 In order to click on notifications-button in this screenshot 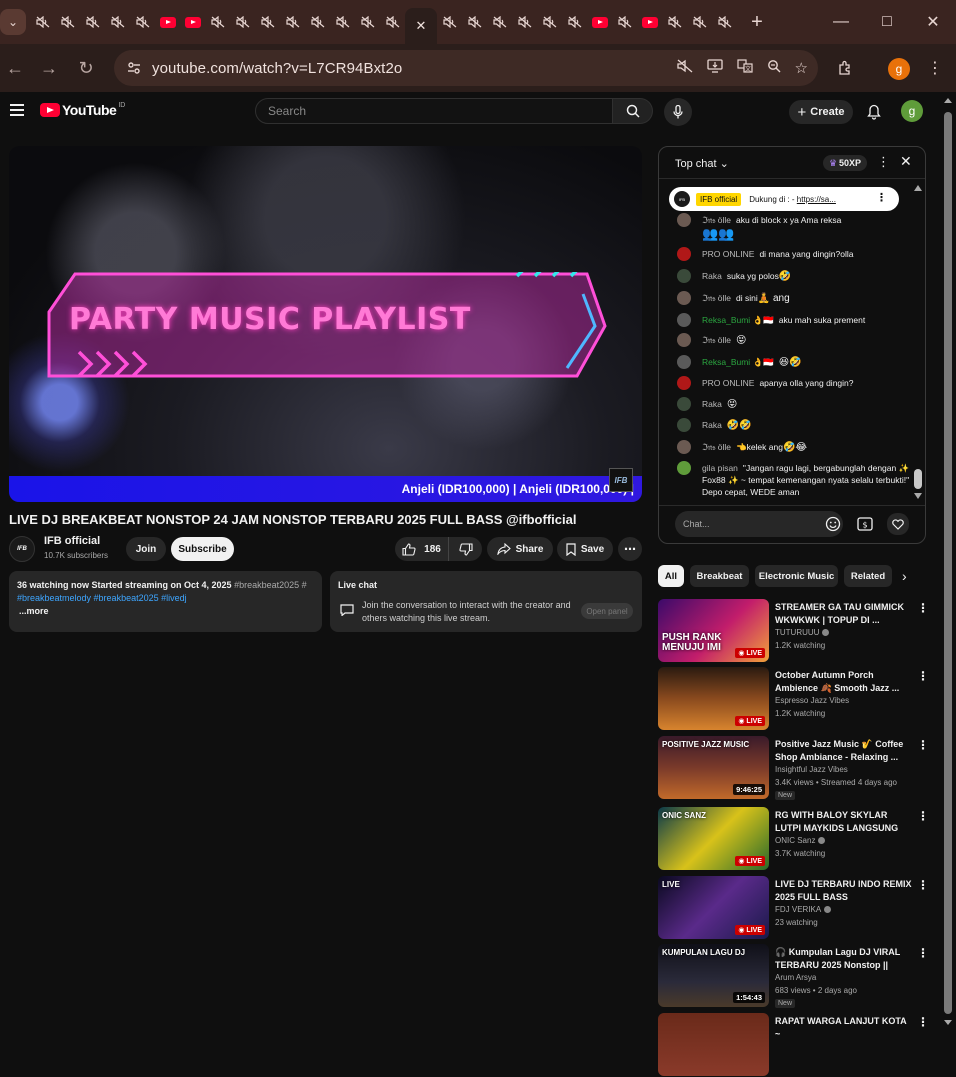, I will do `click(874, 112)`.